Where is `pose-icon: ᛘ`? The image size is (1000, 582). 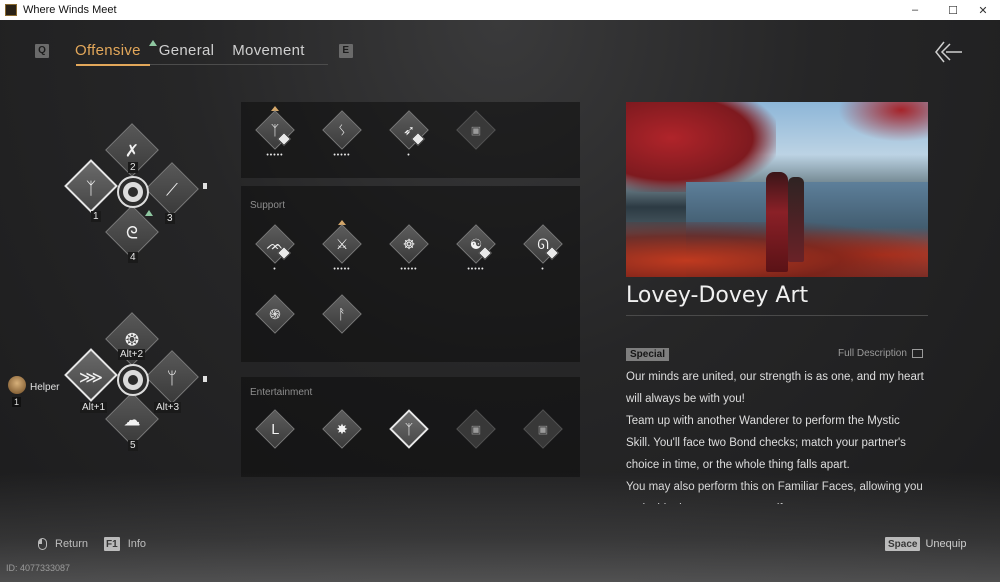
pose-icon: ᛘ is located at coordinates (172, 378).